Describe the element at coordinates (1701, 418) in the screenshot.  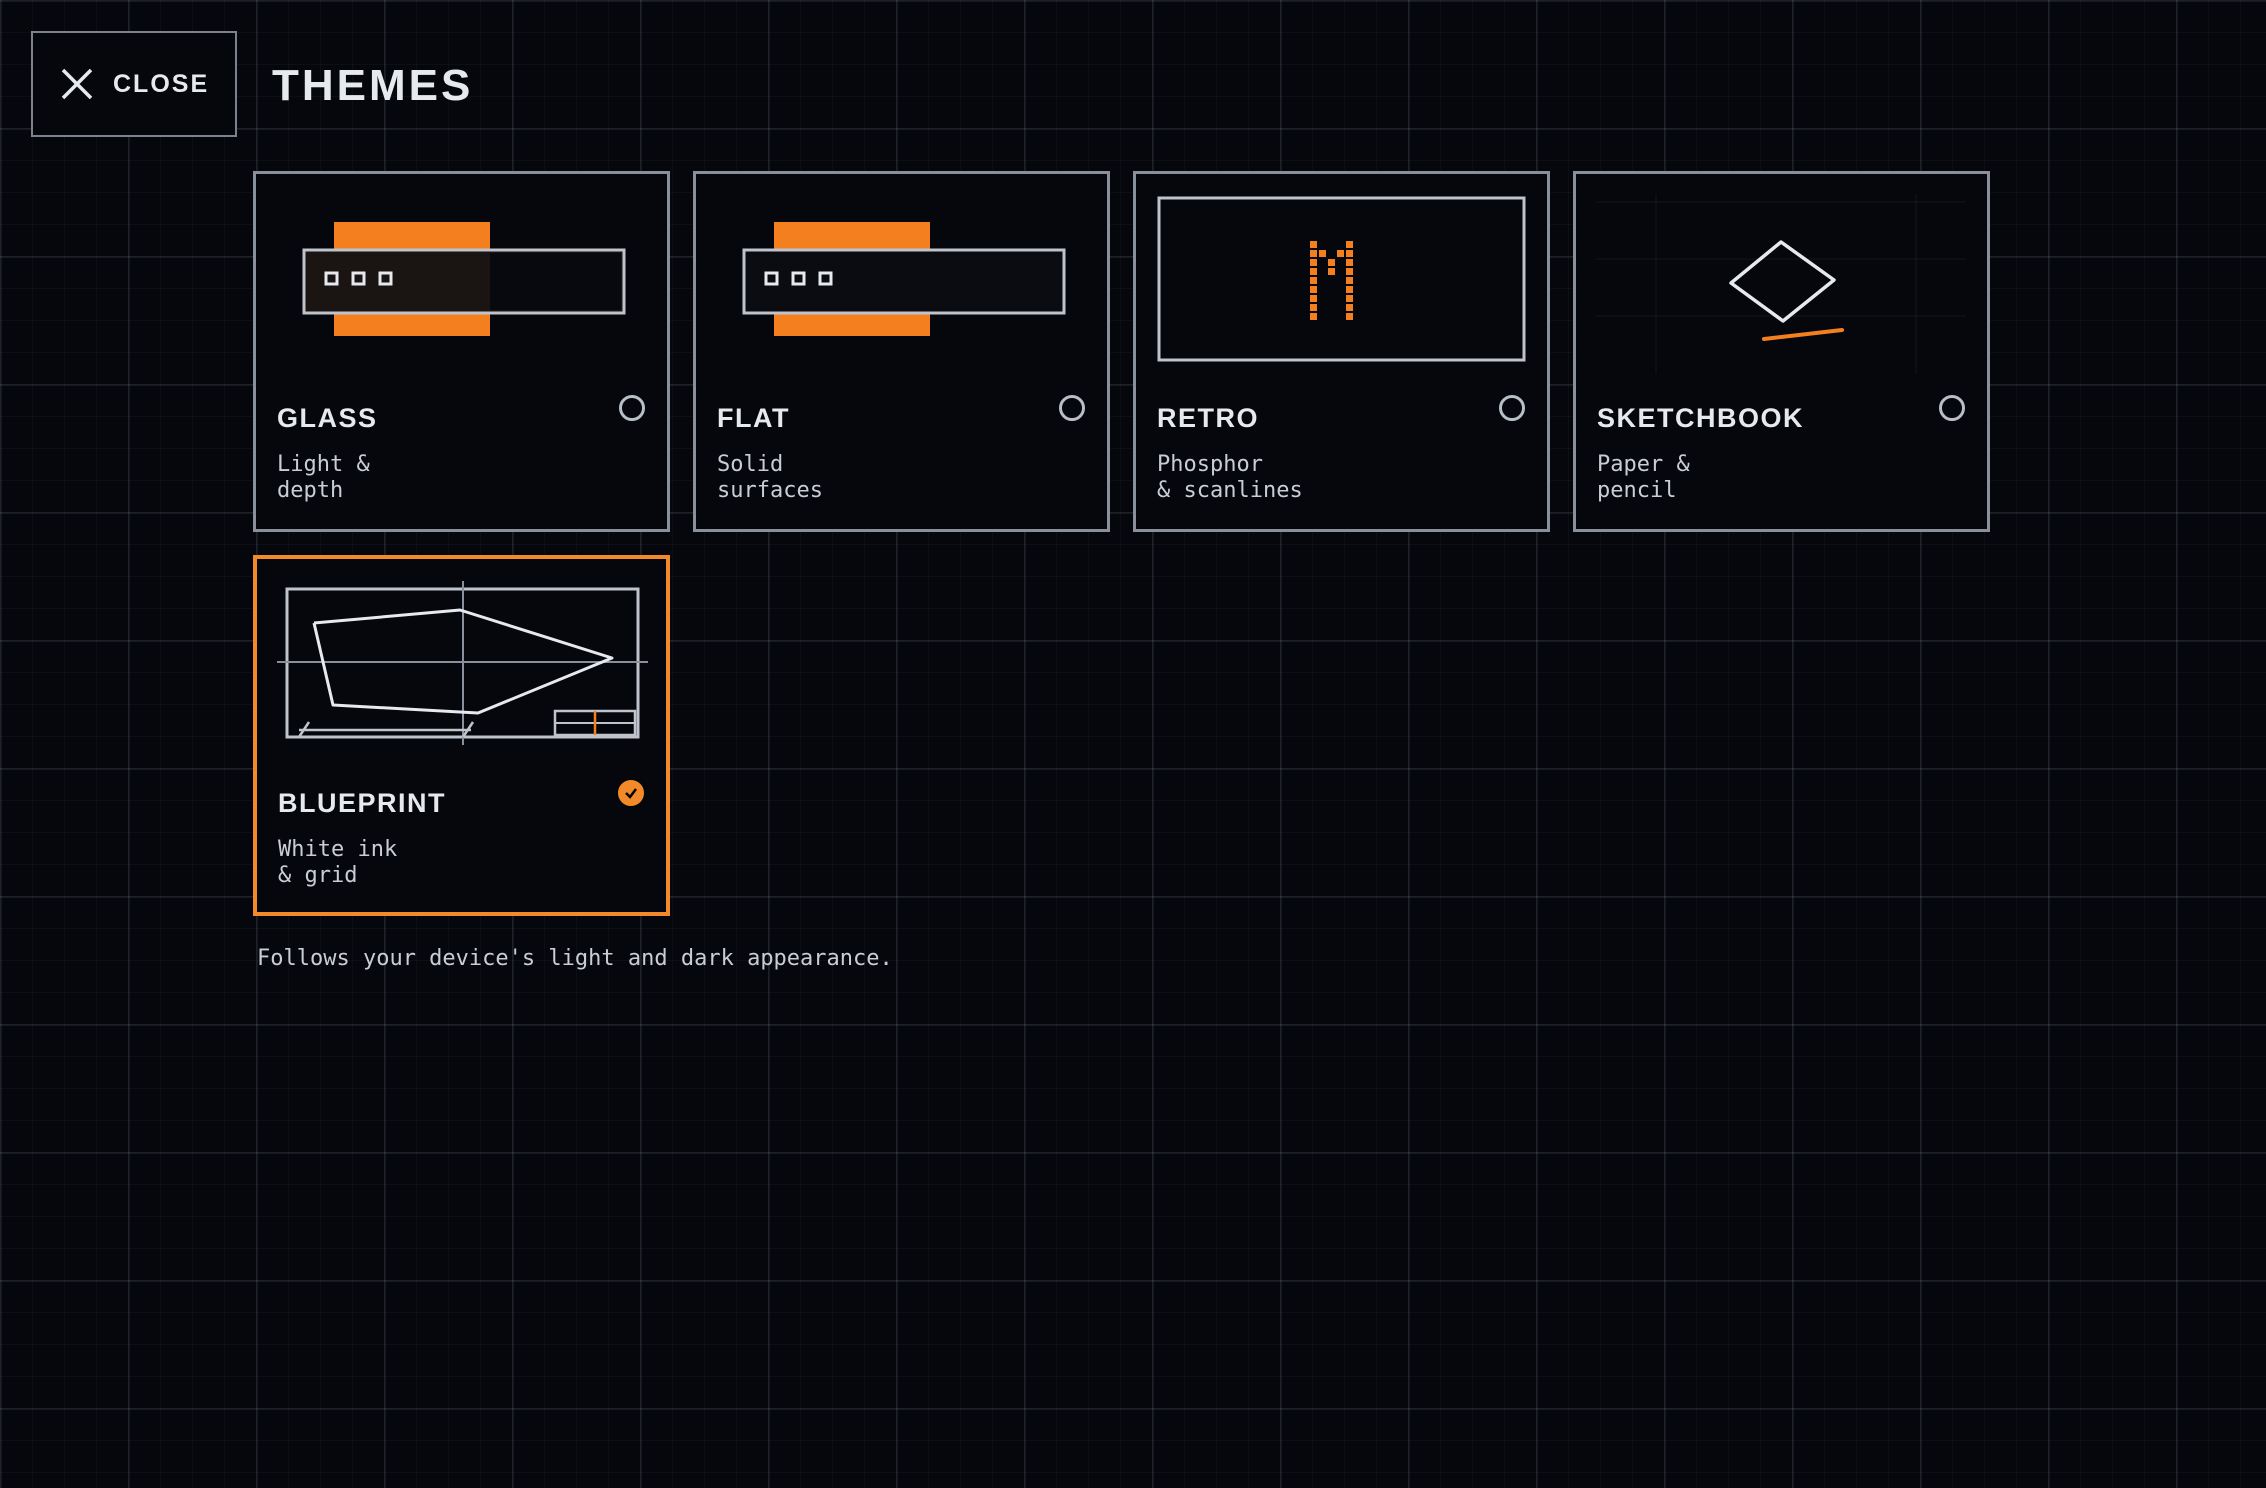
I see `theme-name: SKETCHBOOK` at that location.